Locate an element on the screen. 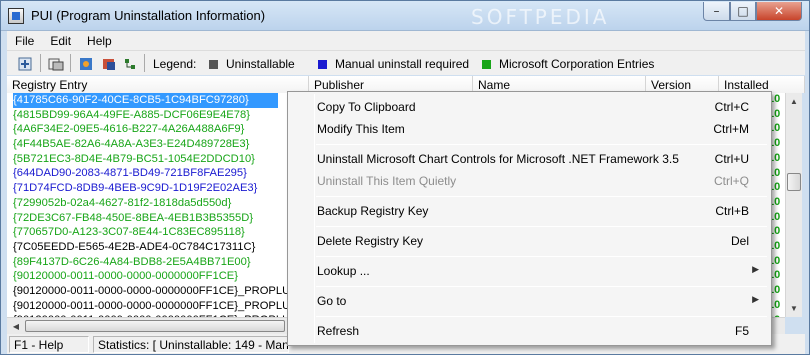  legend-swatch-gray is located at coordinates (213, 64).